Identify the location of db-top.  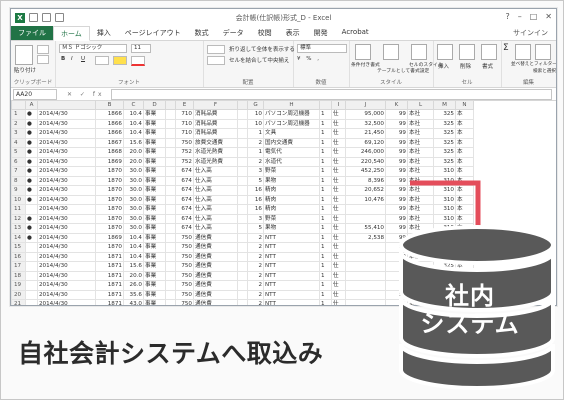
(477, 245).